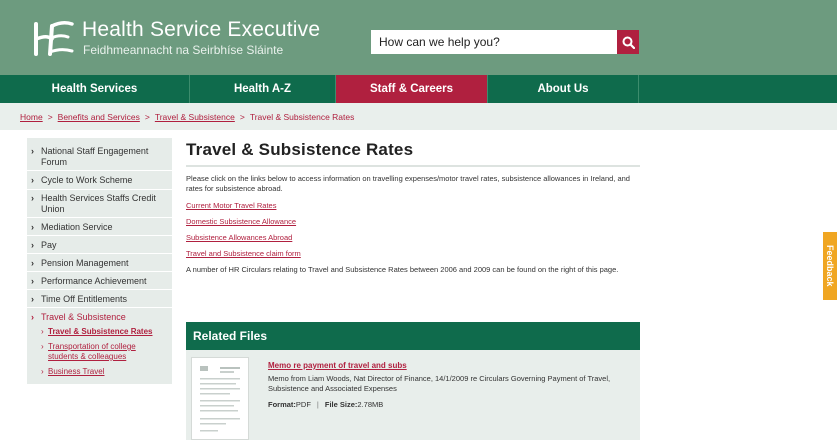 The height and width of the screenshot is (440, 837). I want to click on sidebar-subitem-business-travel: › Business Travel, so click(103, 372).